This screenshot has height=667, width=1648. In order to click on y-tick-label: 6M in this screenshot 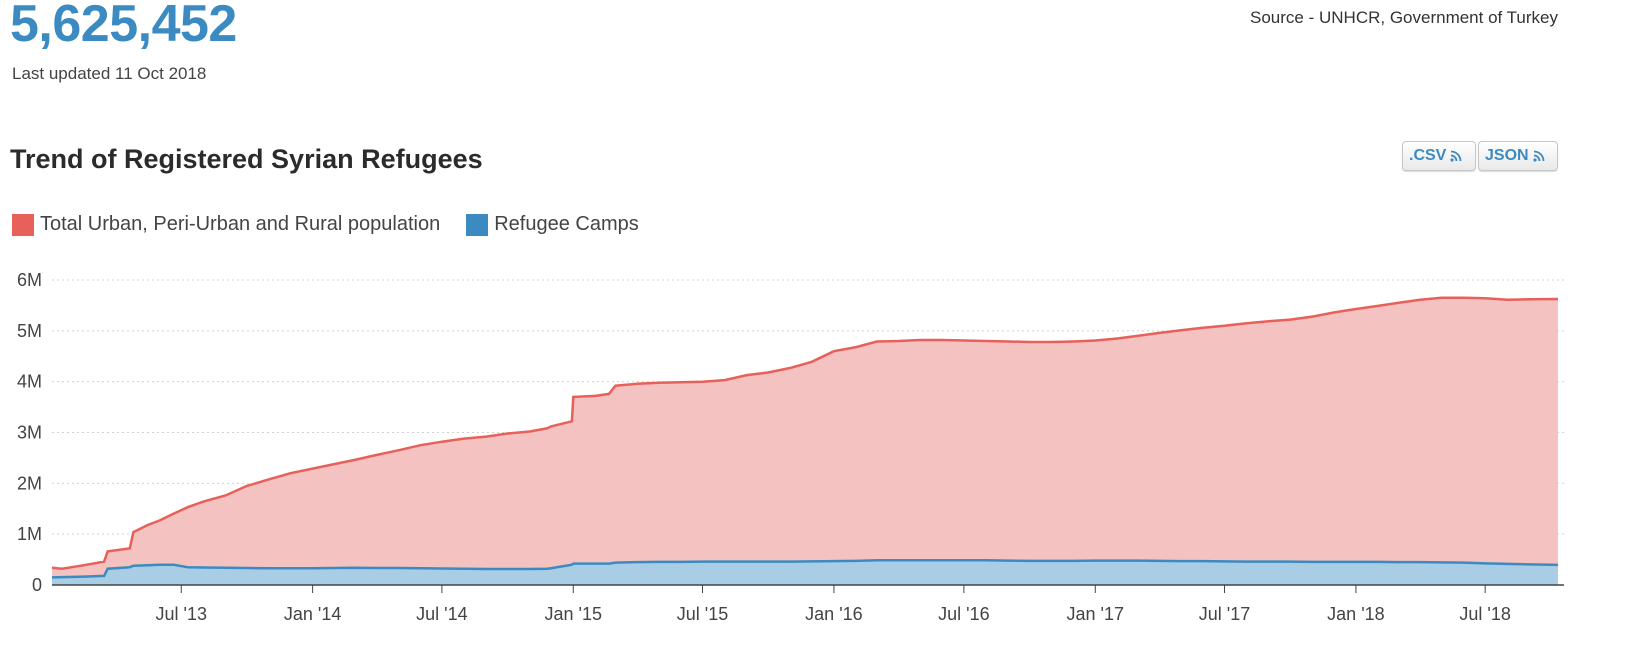, I will do `click(29, 280)`.